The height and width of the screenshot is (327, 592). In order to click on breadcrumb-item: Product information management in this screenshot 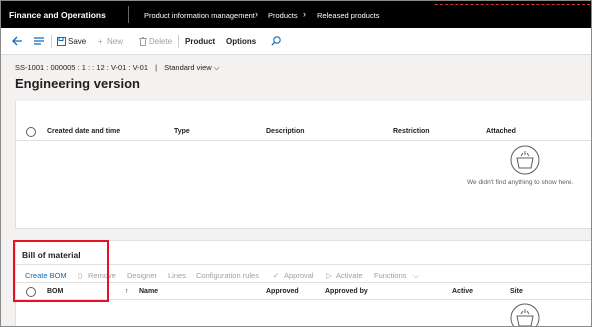, I will do `click(199, 15)`.